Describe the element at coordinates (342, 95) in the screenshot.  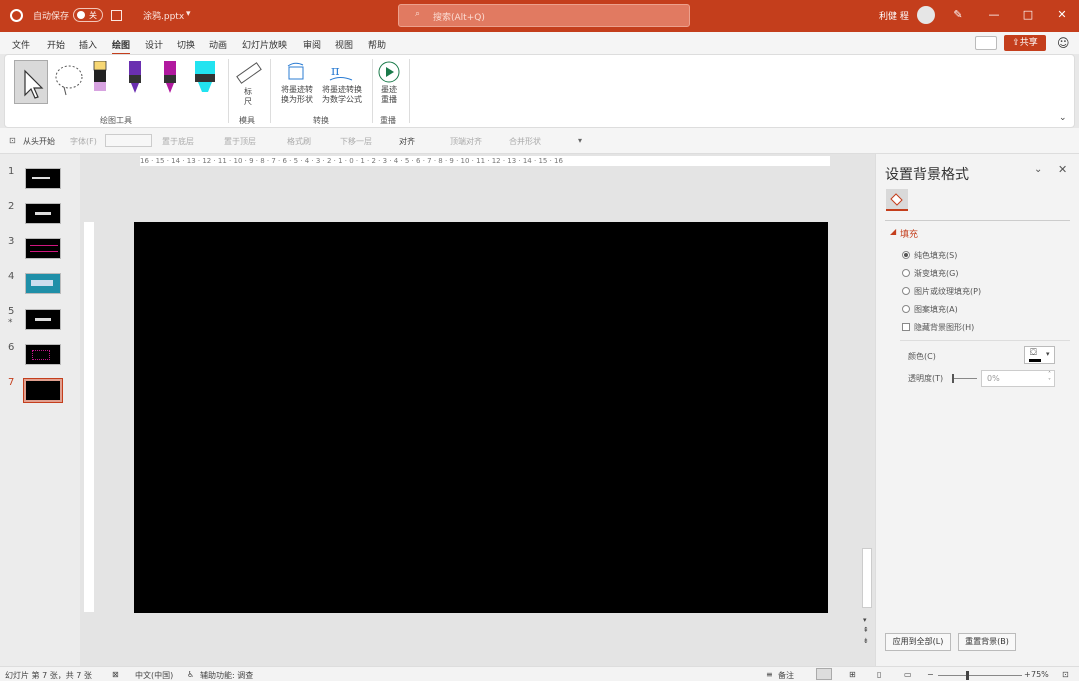
I see `ink-to-math-button: 将墨迹转换 为数学公式` at that location.